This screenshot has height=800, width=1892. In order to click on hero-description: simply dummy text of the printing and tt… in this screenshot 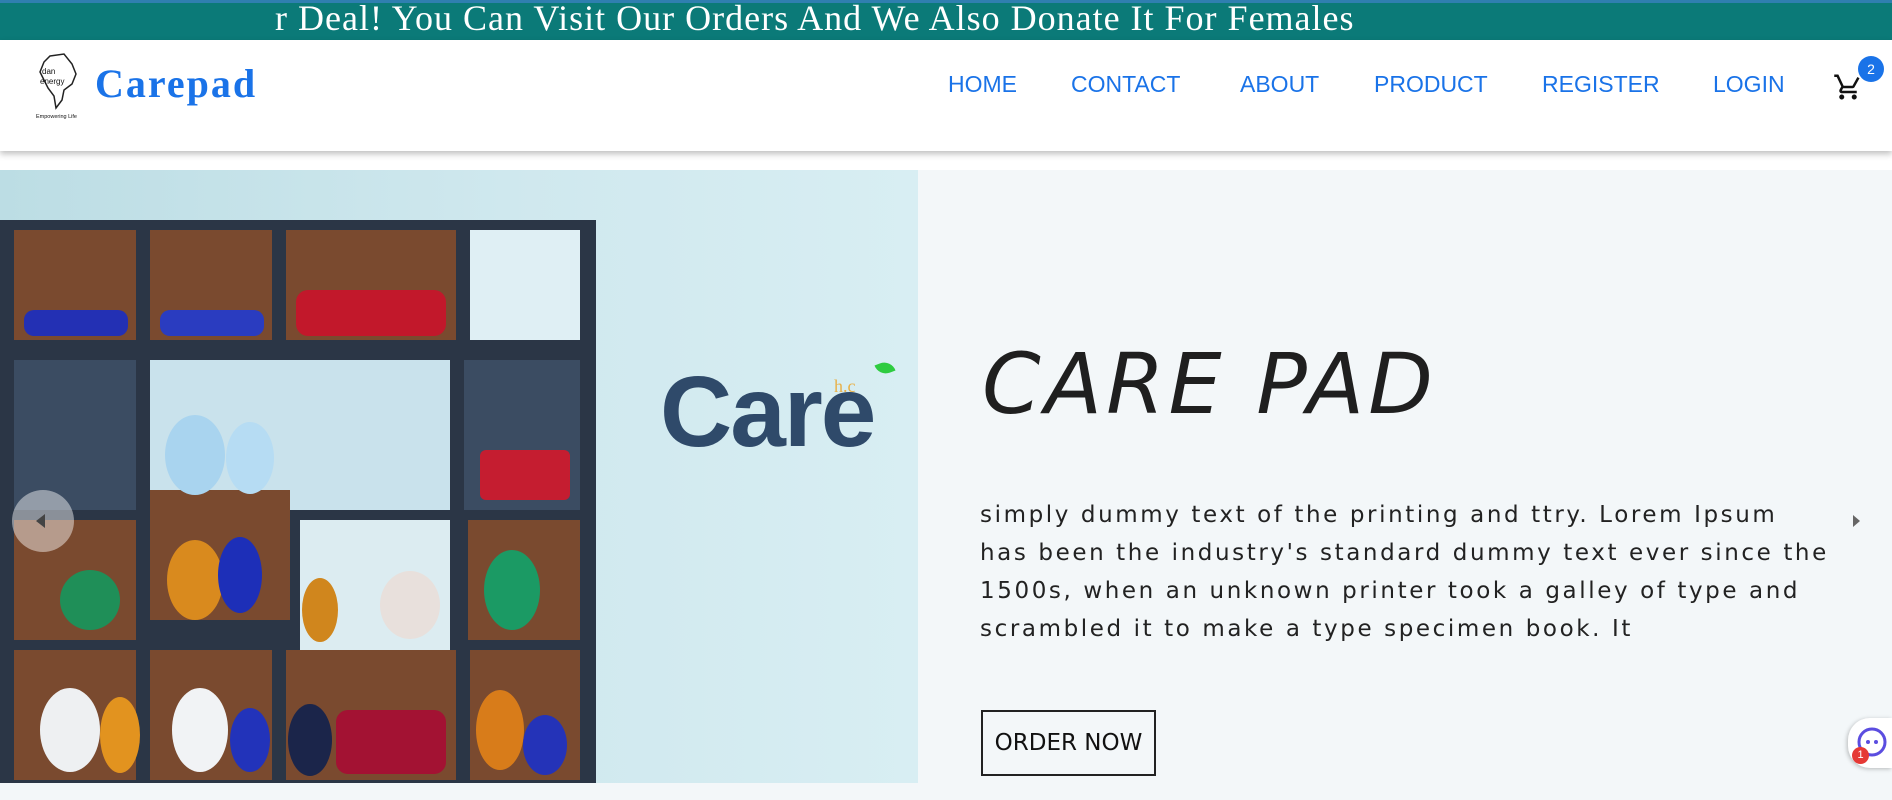, I will do `click(1404, 572)`.